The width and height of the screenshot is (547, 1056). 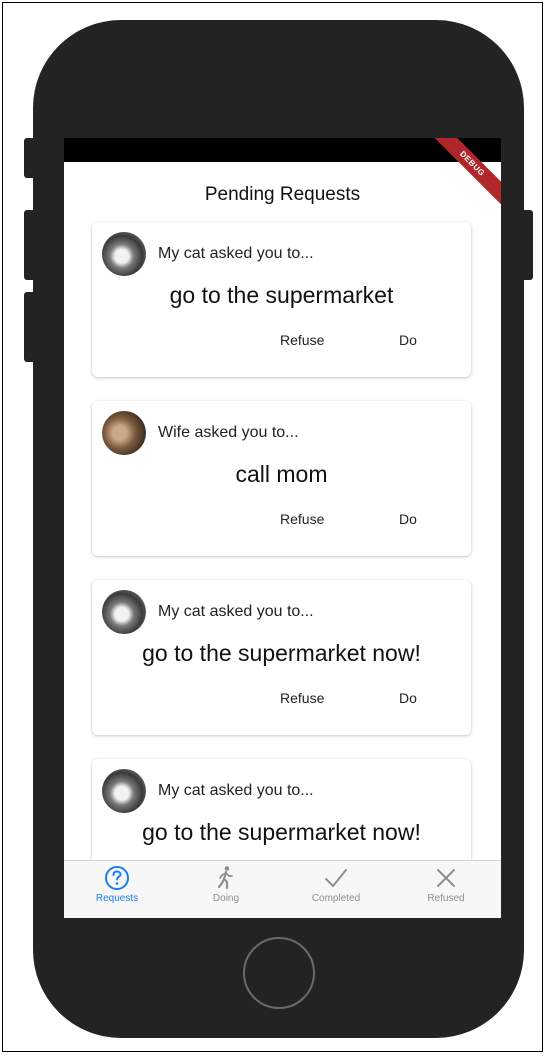 I want to click on home-button, so click(x=279, y=973).